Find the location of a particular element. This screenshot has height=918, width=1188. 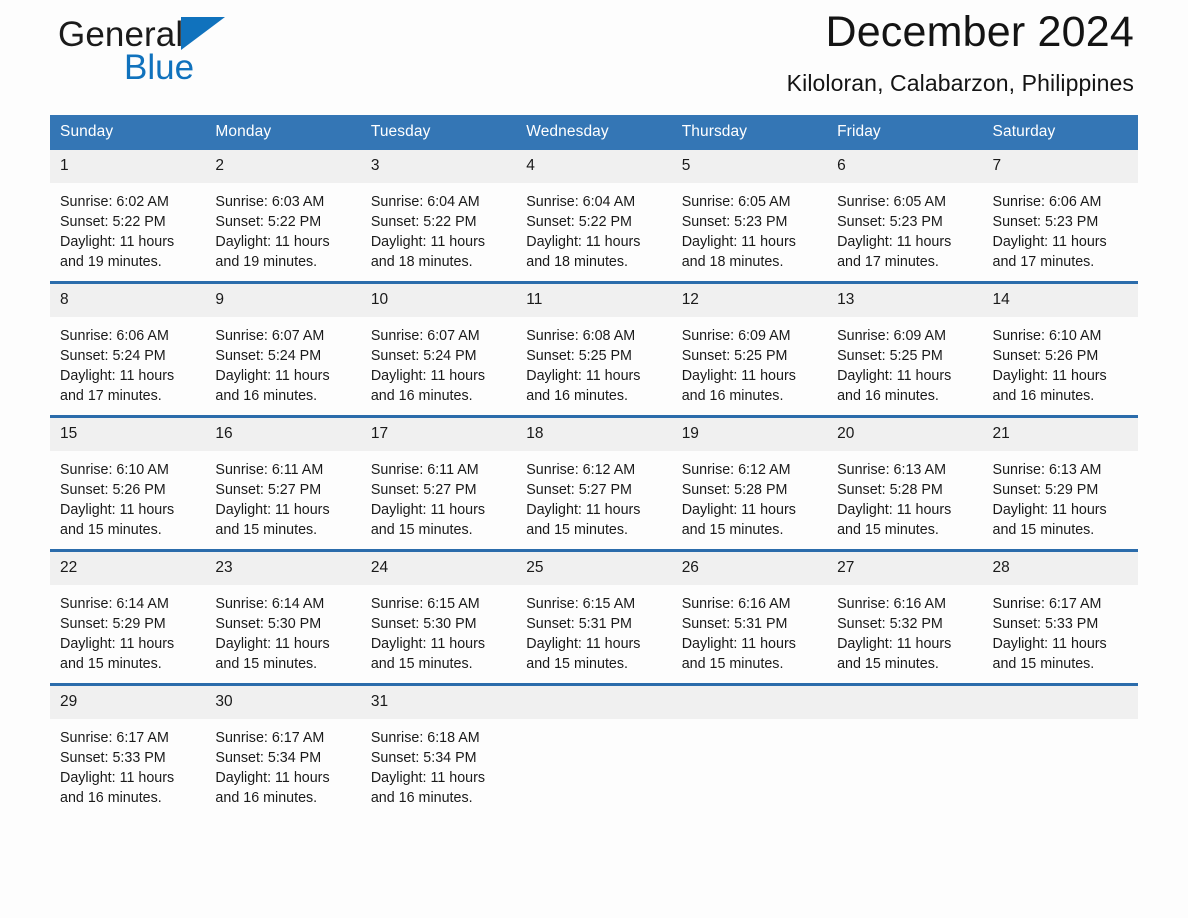

day-number: 24 is located at coordinates (438, 568).